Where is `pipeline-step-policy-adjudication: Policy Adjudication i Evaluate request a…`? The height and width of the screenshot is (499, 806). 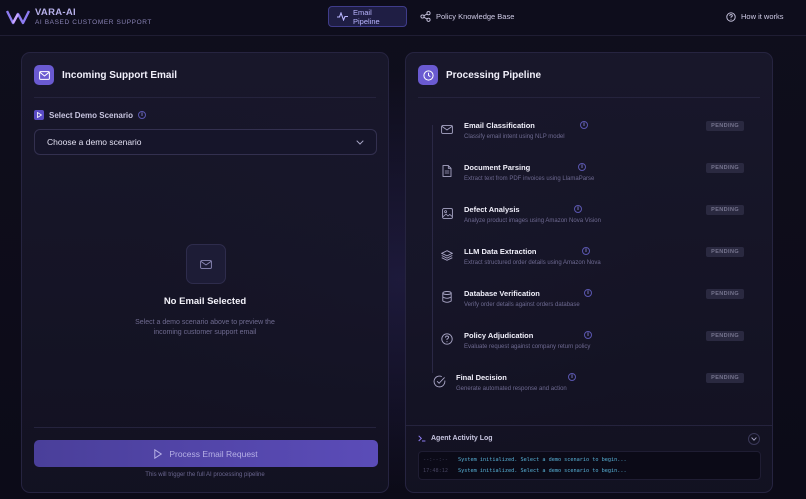 pipeline-step-policy-adjudication: Policy Adjudication i Evaluate request a… is located at coordinates (590, 347).